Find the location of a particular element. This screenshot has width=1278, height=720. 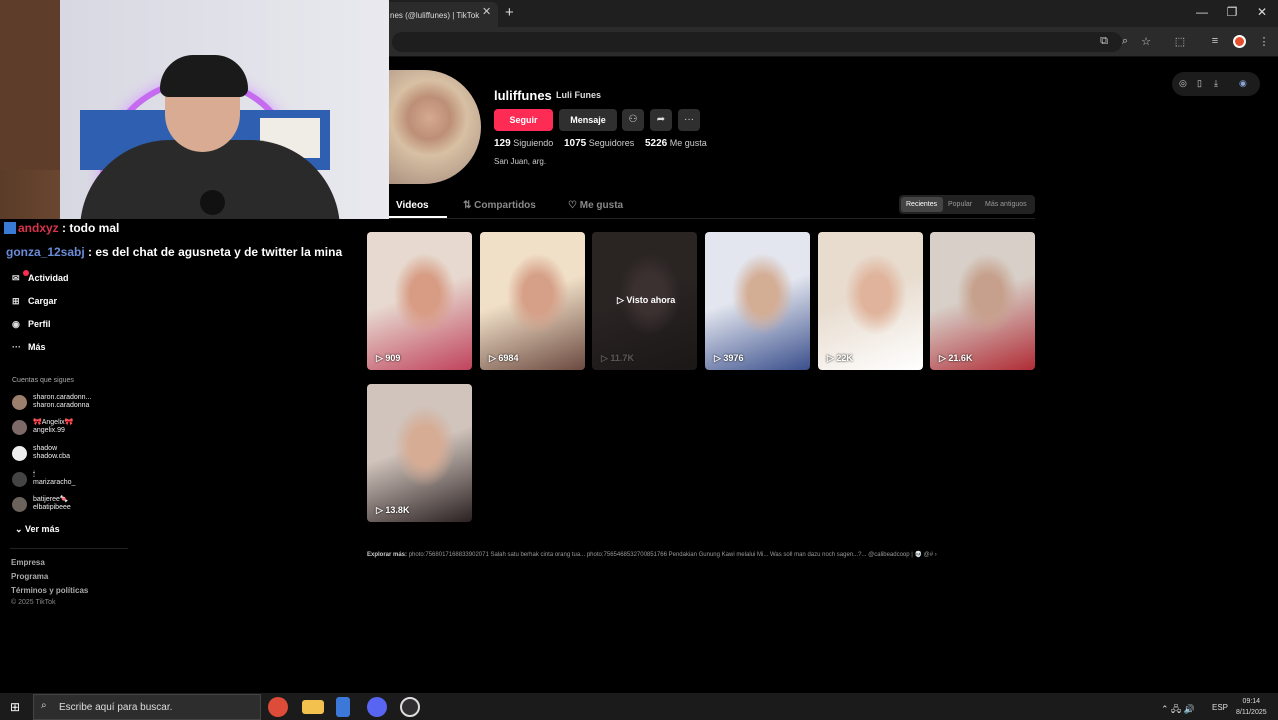

nav-item-more: ··· Más is located at coordinates (29, 347).